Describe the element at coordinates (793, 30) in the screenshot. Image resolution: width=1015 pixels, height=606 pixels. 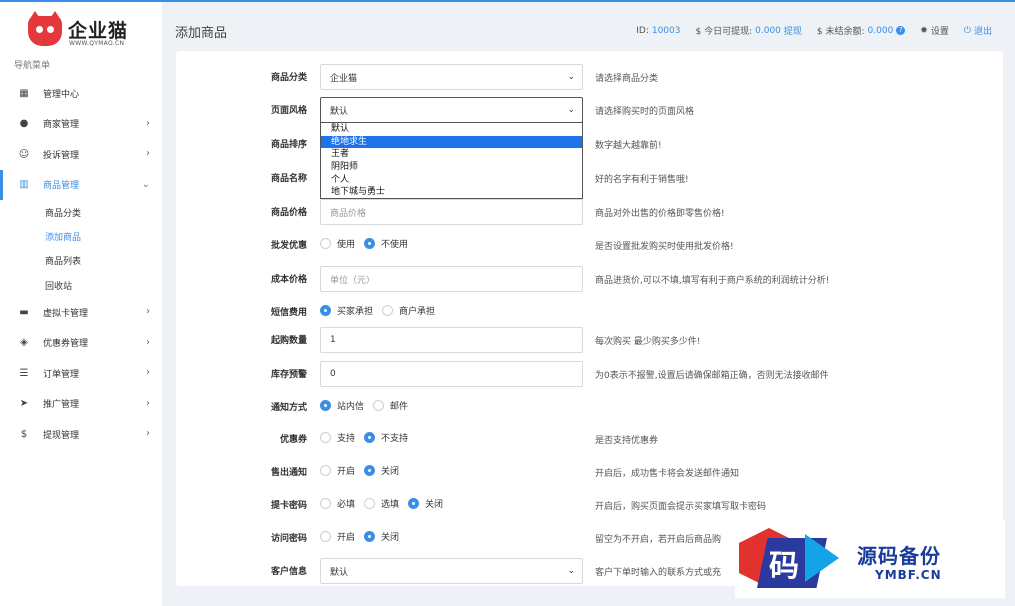
I see `withdraw-link: 提现` at that location.